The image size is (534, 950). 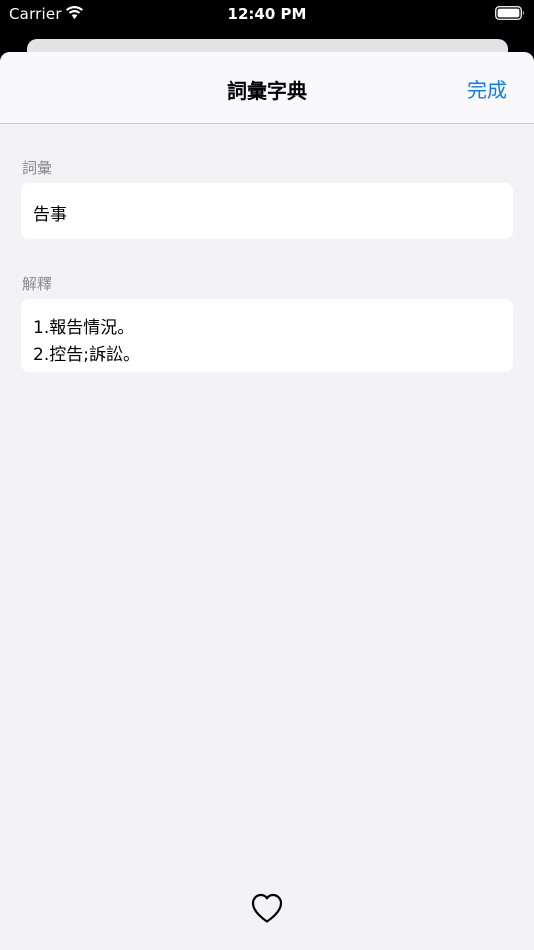 I want to click on navigation-bar: 詞彙字典 完成, so click(x=267, y=88).